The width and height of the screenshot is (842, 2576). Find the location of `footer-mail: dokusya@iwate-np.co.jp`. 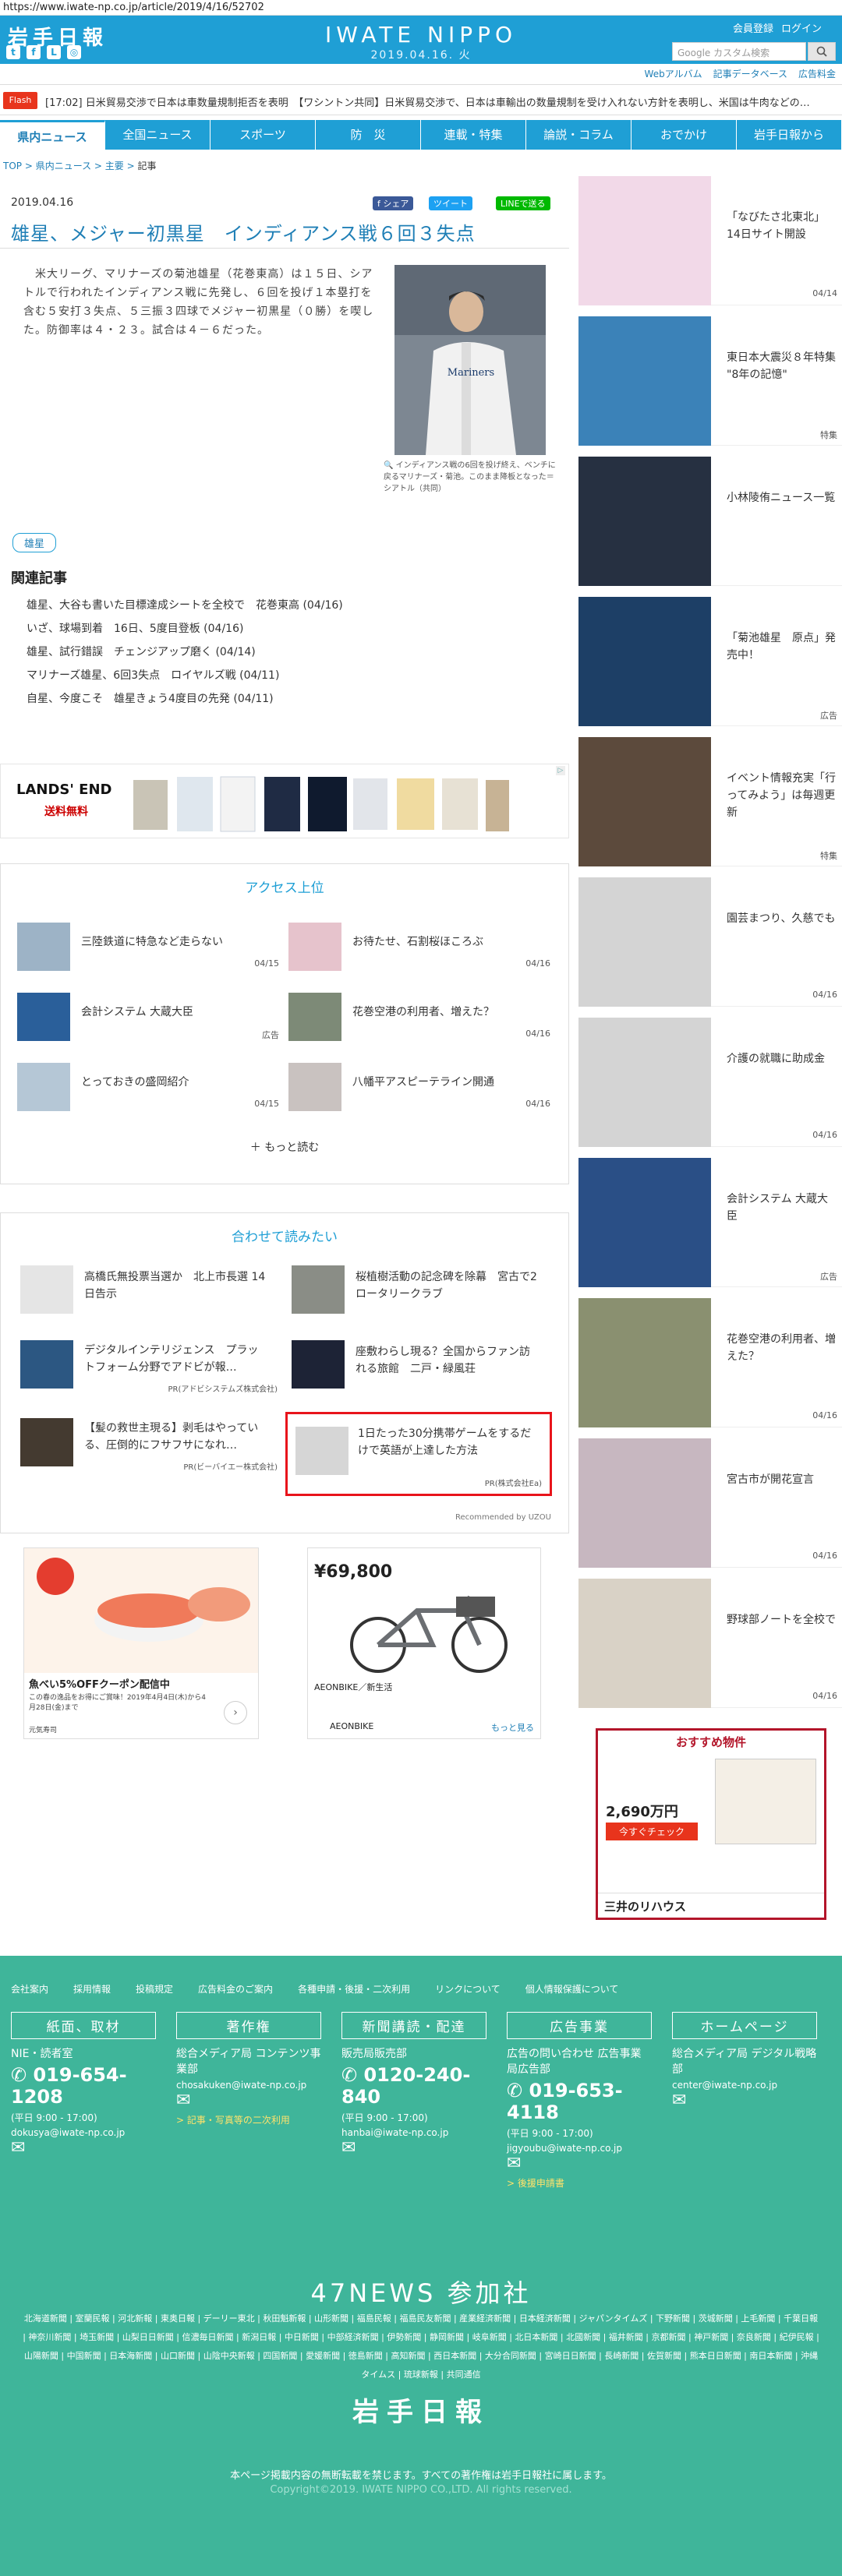

footer-mail: dokusya@iwate-np.co.jp is located at coordinates (84, 2132).